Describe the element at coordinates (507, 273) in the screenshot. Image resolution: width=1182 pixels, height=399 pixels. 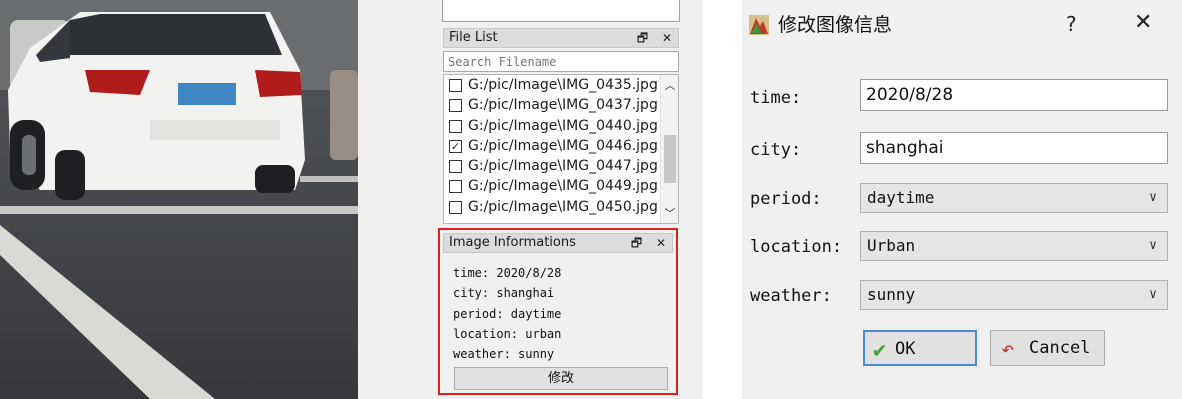
I see `info-time: time: 2020/8/28` at that location.